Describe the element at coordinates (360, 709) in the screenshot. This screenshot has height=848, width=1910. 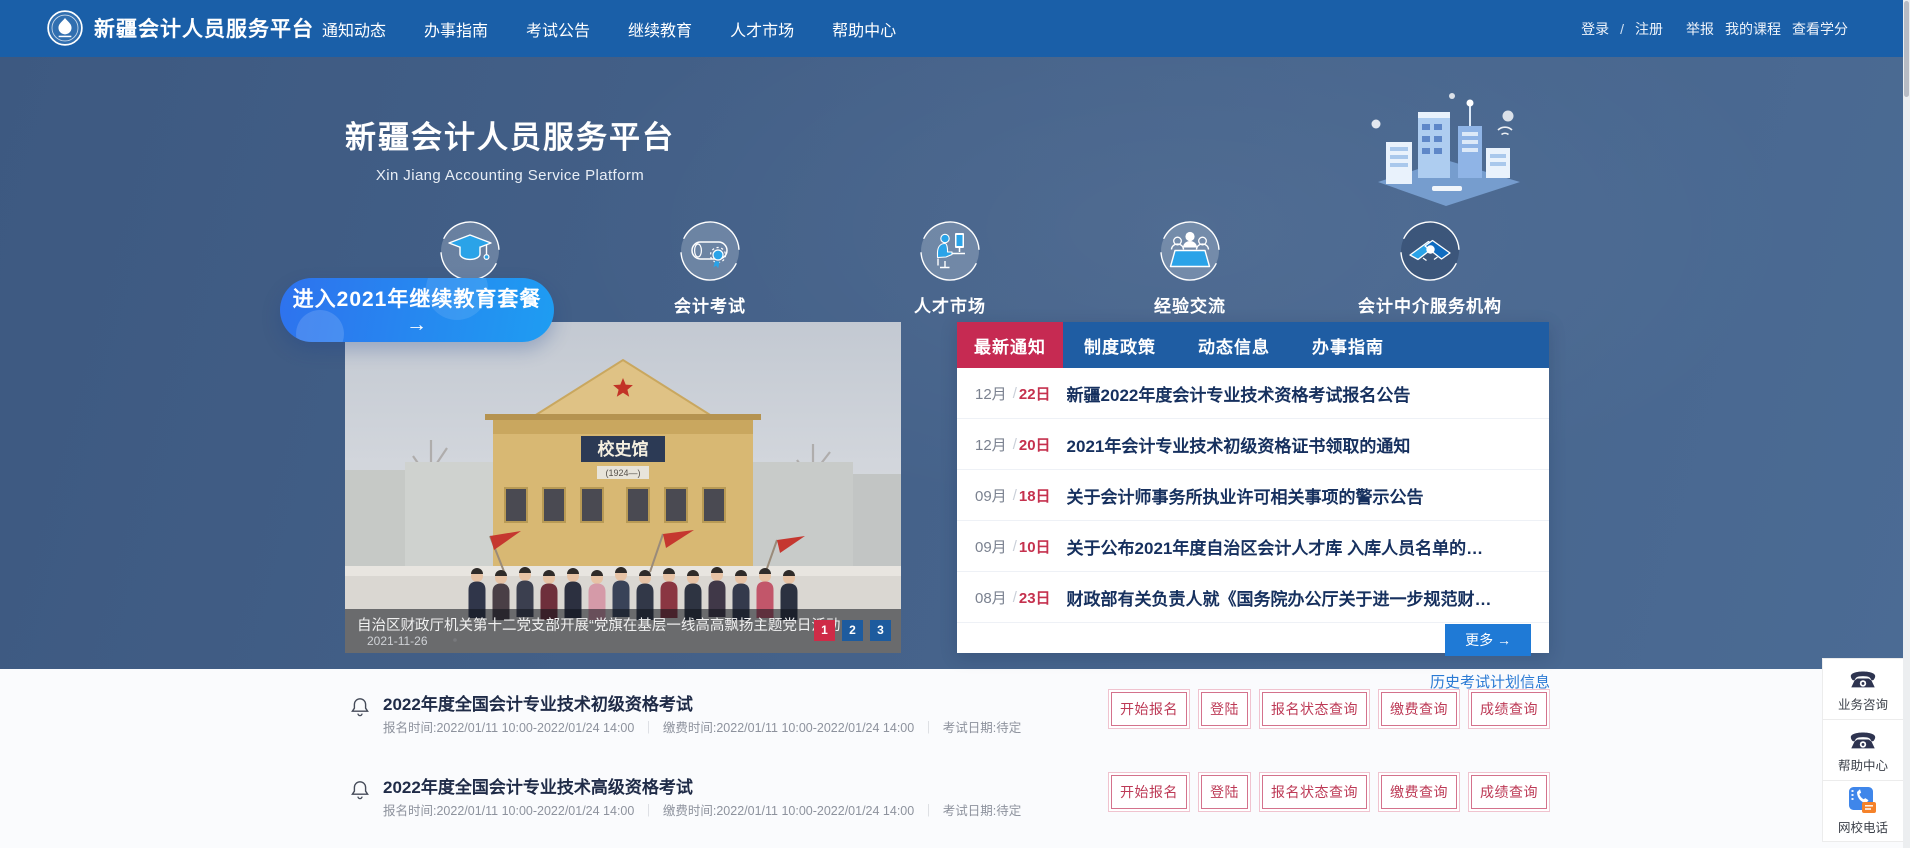
I see `bell-icon` at that location.